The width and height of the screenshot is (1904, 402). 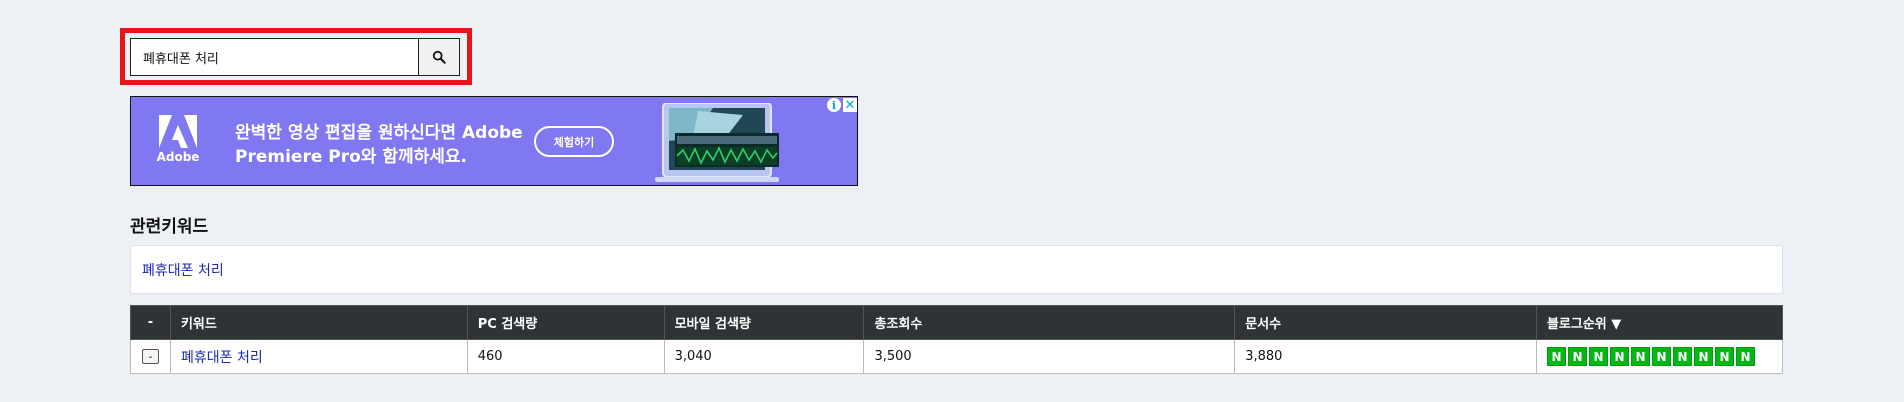 What do you see at coordinates (1385, 322) in the screenshot?
I see `col-header-doc-count: 문서수` at bounding box center [1385, 322].